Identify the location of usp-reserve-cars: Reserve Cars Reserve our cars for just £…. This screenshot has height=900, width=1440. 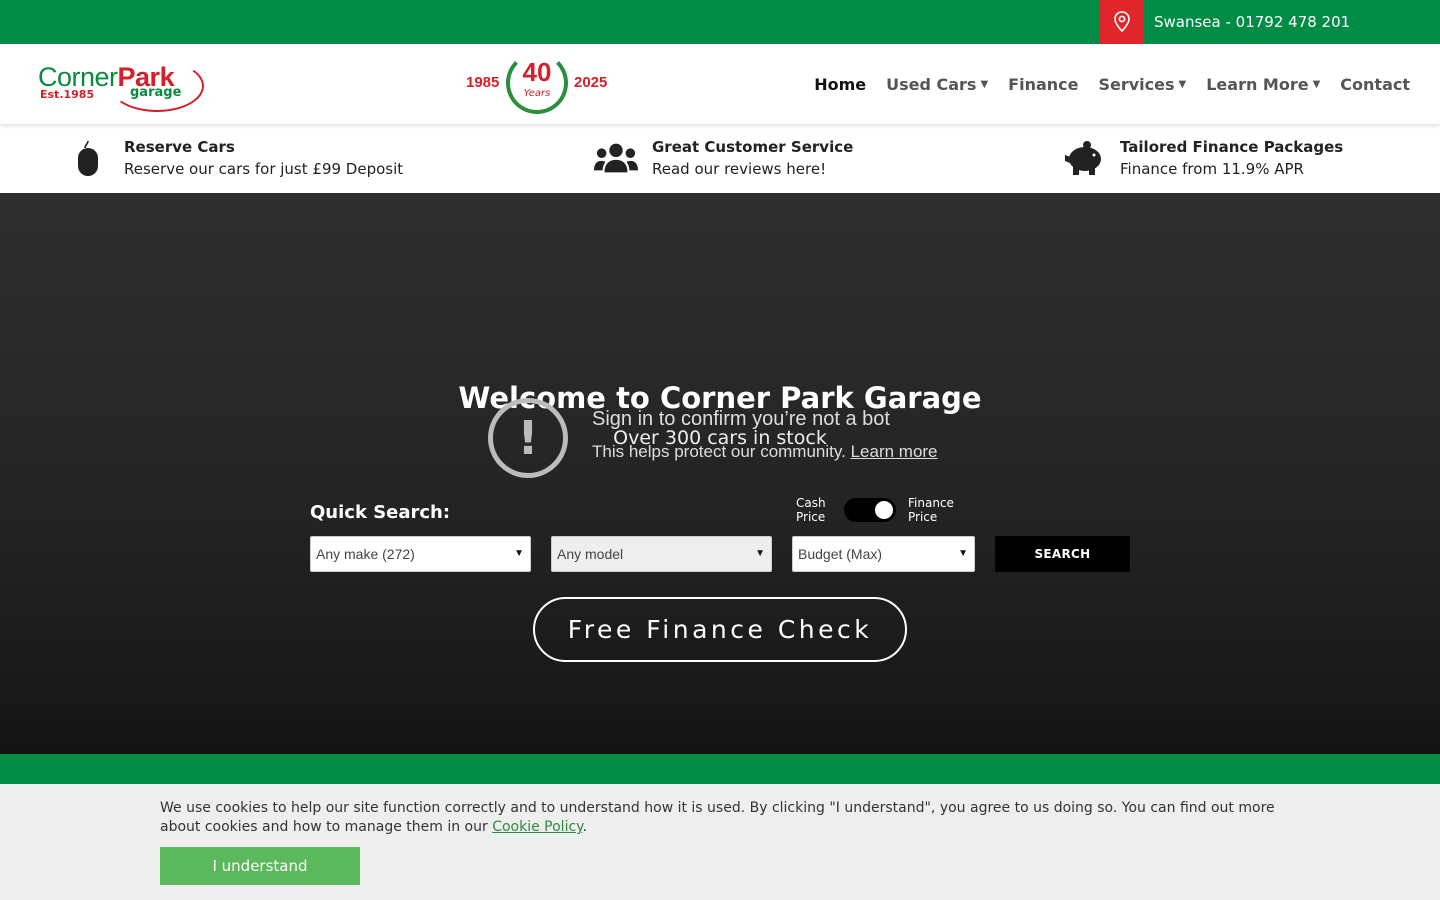
(234, 158).